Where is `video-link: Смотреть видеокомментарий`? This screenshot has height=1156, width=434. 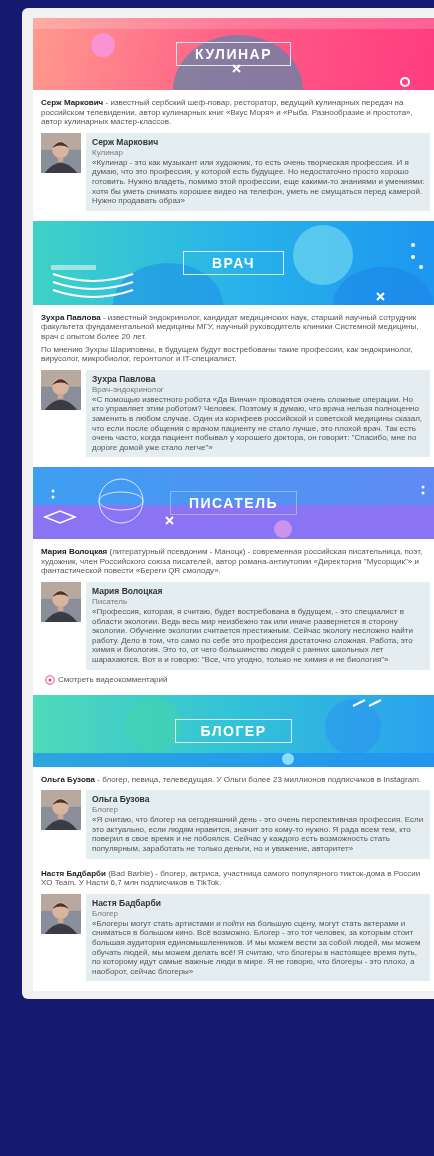 video-link: Смотреть видеокомментарий is located at coordinates (106, 679).